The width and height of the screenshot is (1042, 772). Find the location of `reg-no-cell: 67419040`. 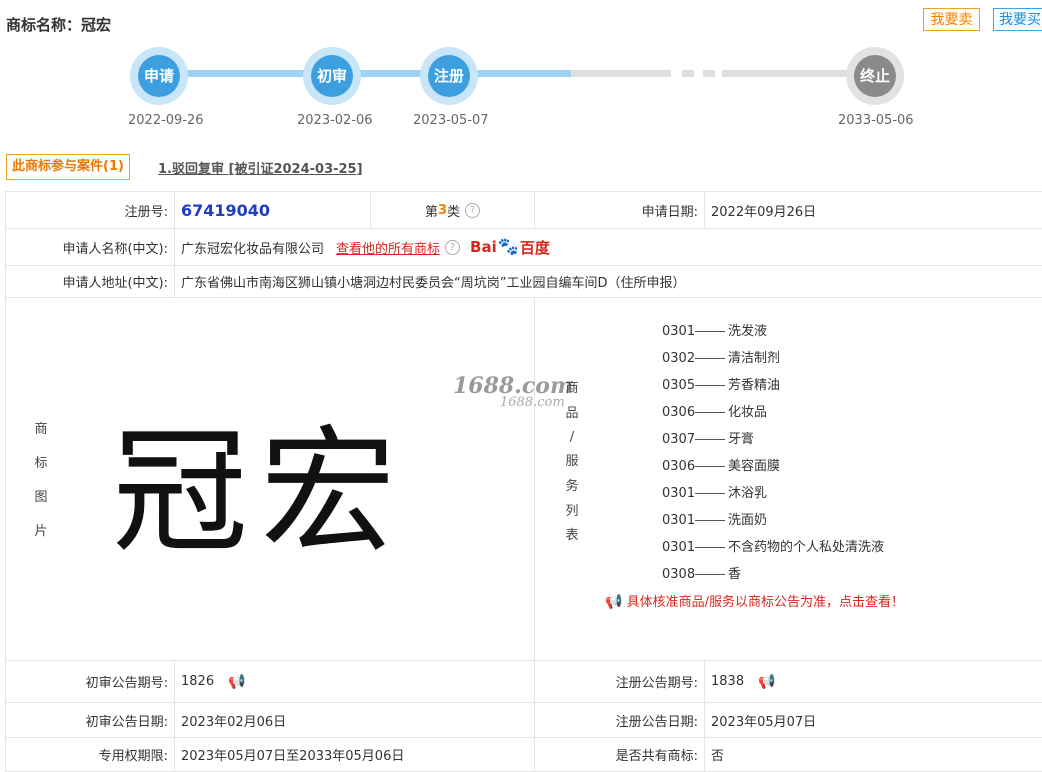

reg-no-cell: 67419040 is located at coordinates (273, 210).